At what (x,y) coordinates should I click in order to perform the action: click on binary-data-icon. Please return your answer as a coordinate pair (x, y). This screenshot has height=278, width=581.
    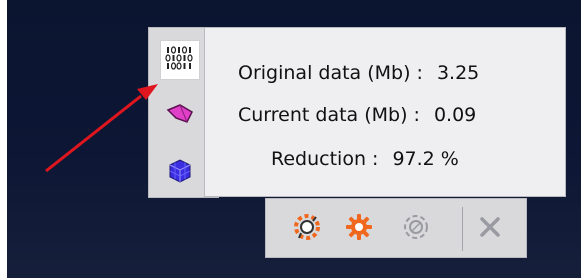
    Looking at the image, I should click on (180, 60).